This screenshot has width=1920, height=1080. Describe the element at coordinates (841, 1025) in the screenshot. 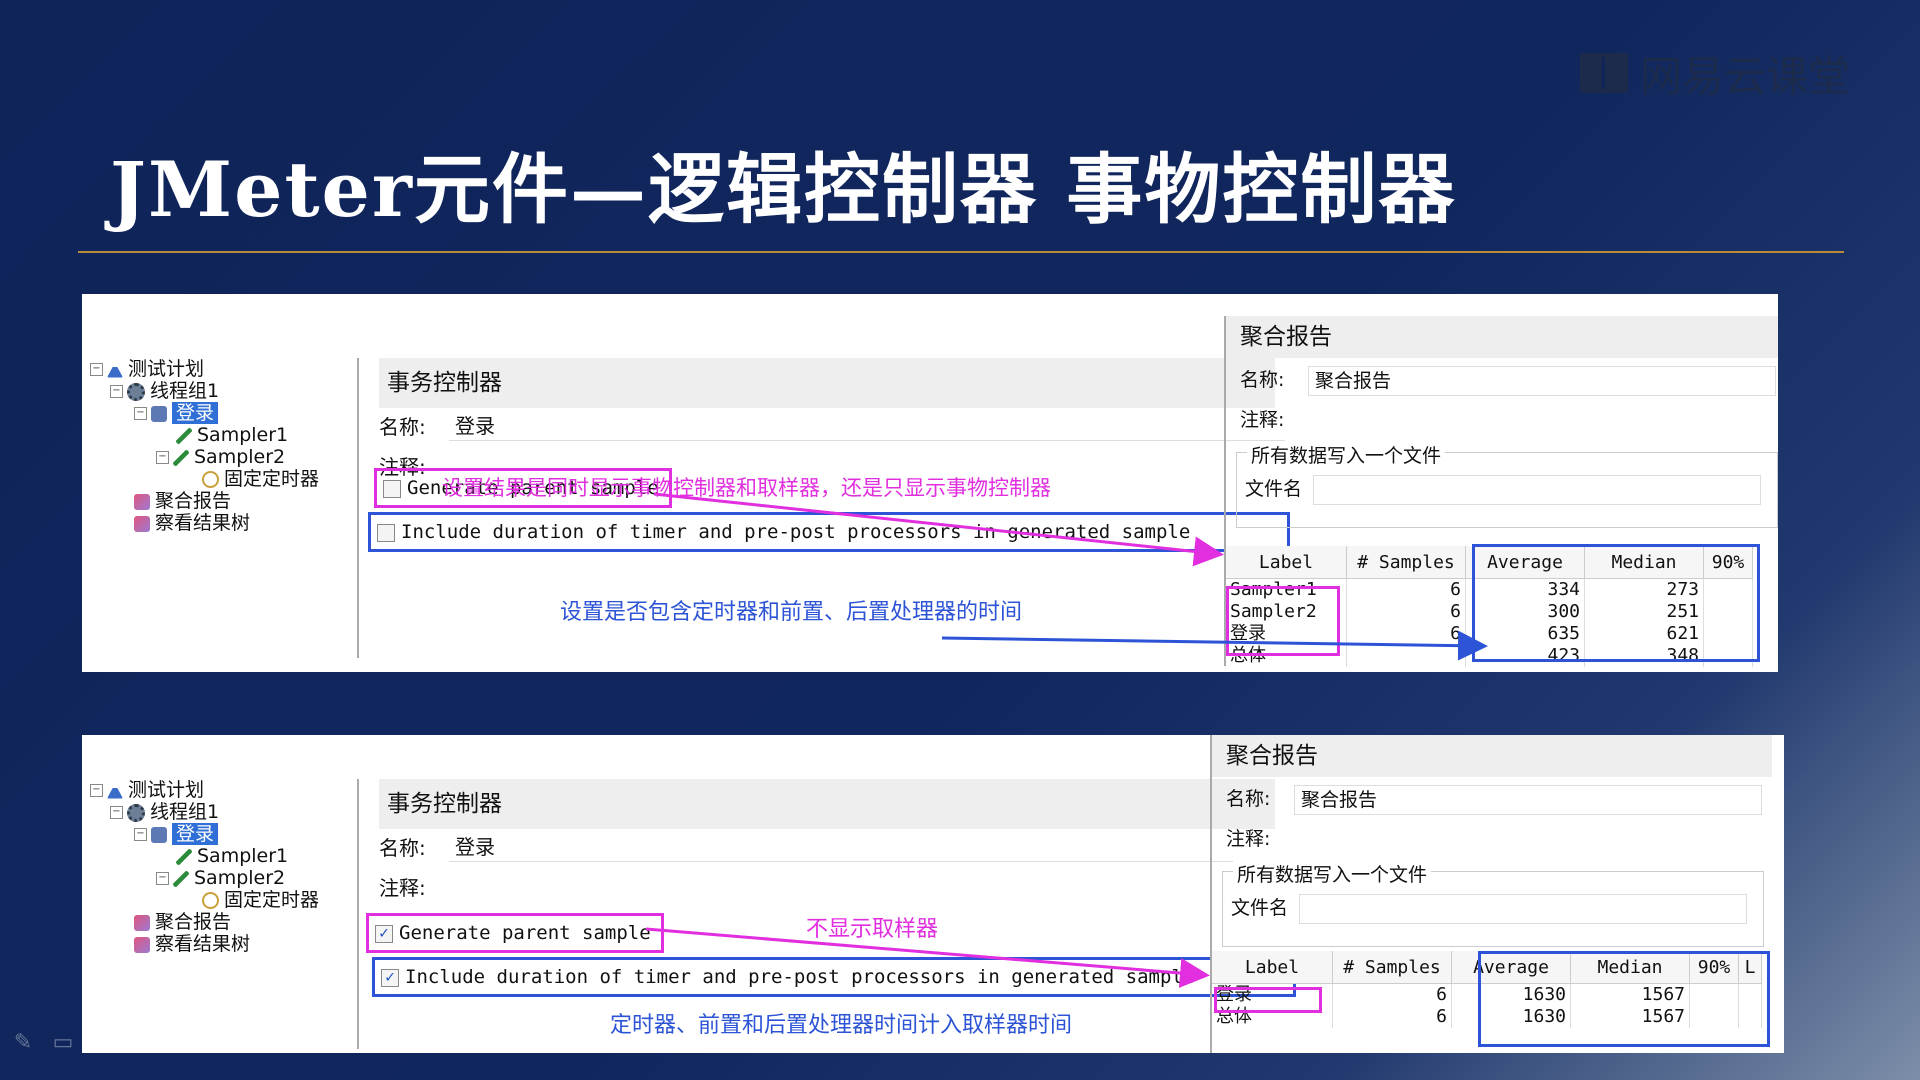

I see `annotation-blue: 定时器、前置和后置处理器时间计入取样器时间` at that location.